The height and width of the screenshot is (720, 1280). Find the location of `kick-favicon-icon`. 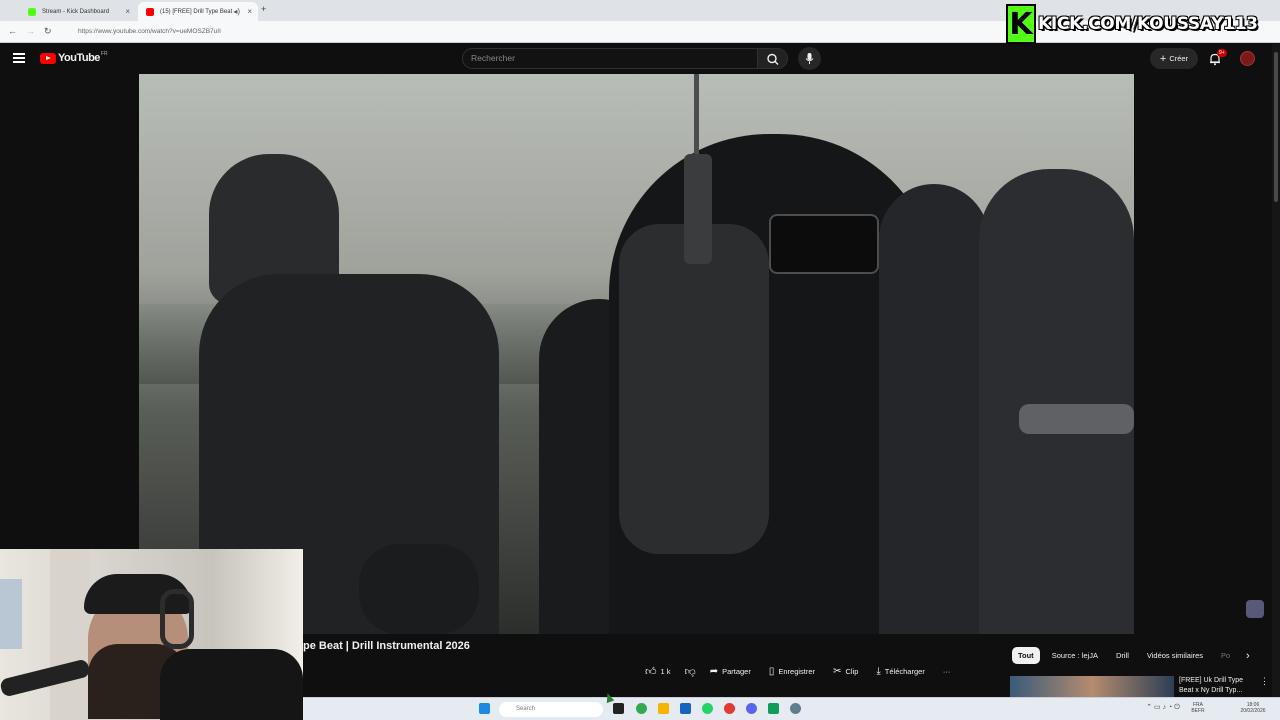

kick-favicon-icon is located at coordinates (32, 11).